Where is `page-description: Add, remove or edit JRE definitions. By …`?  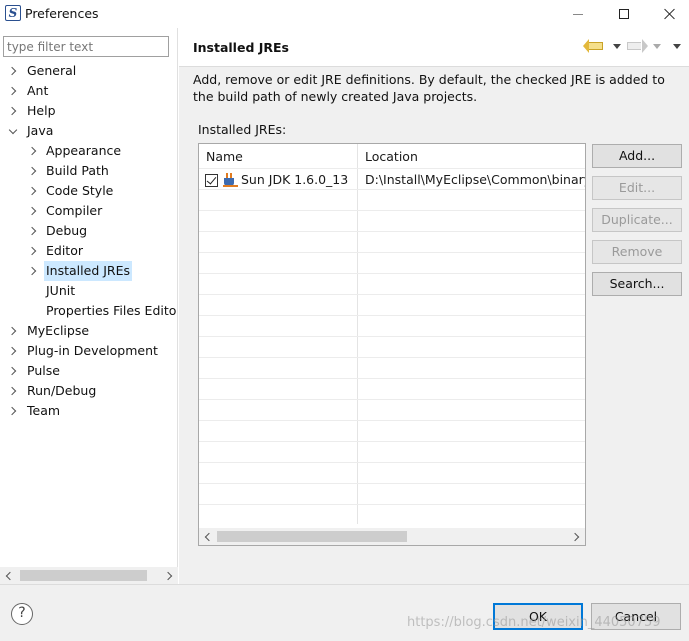 page-description: Add, remove or edit JRE definitions. By … is located at coordinates (429, 88).